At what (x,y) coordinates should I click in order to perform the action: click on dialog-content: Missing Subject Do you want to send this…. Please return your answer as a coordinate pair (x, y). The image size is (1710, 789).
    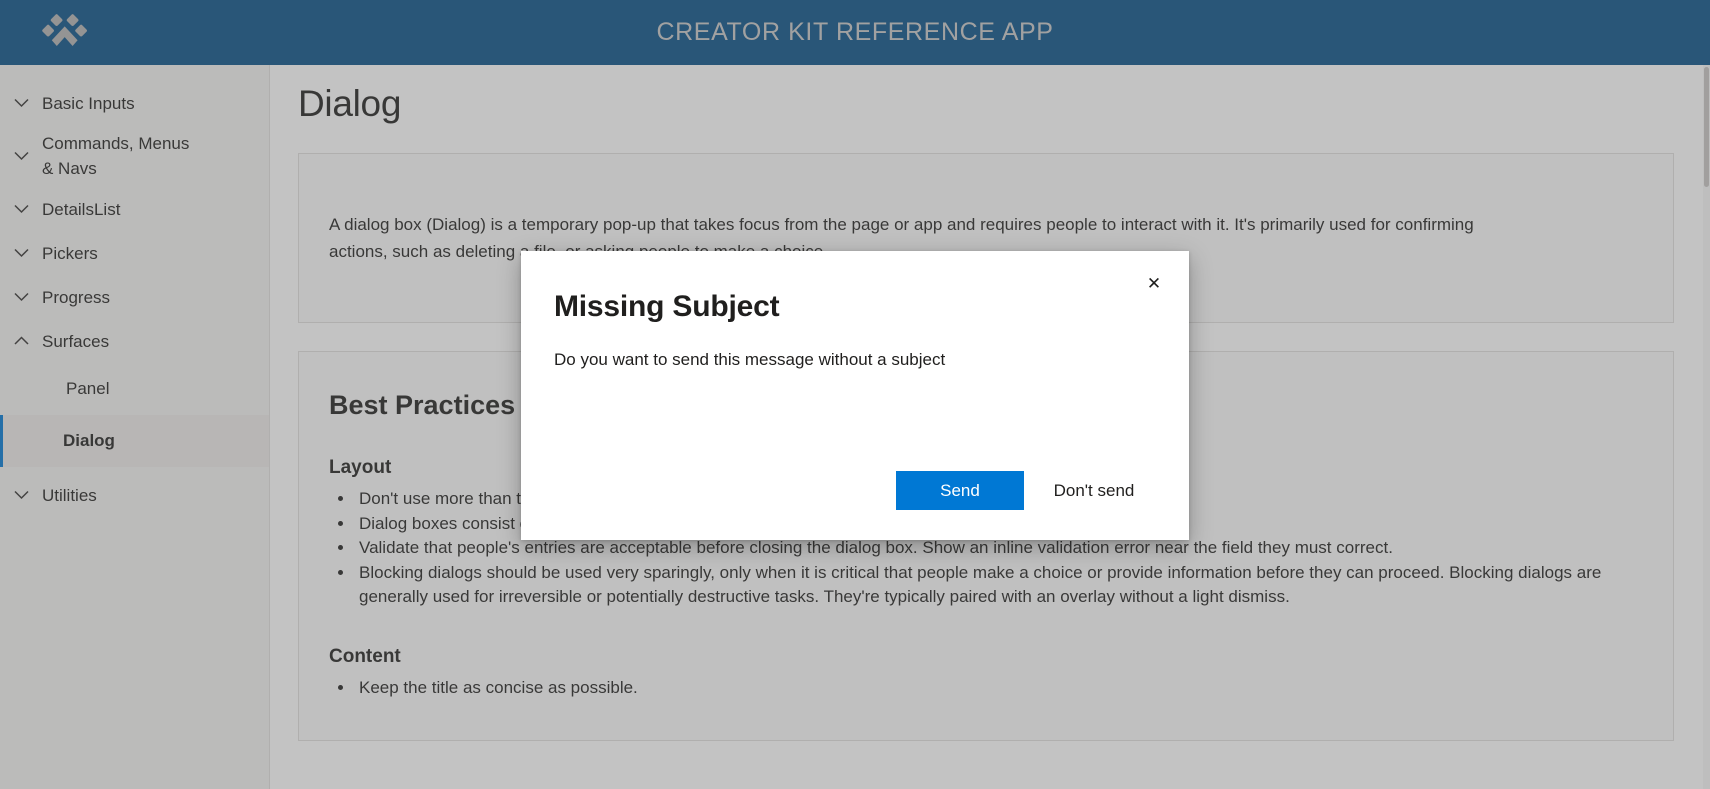
    Looking at the image, I should click on (855, 311).